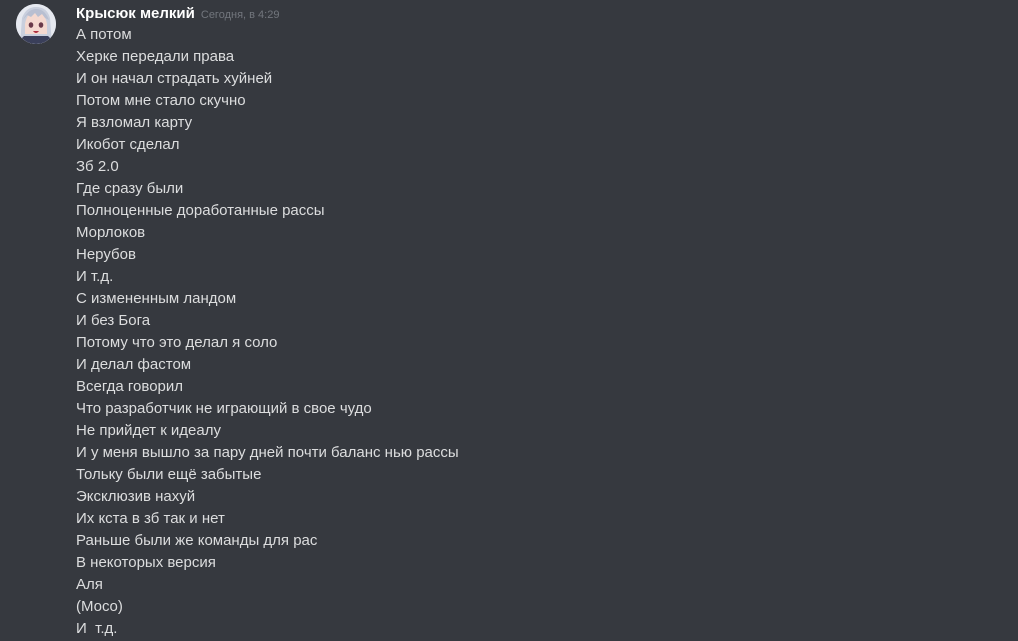  Describe the element at coordinates (111, 232) in the screenshot. I see `message-line: Морлоков` at that location.